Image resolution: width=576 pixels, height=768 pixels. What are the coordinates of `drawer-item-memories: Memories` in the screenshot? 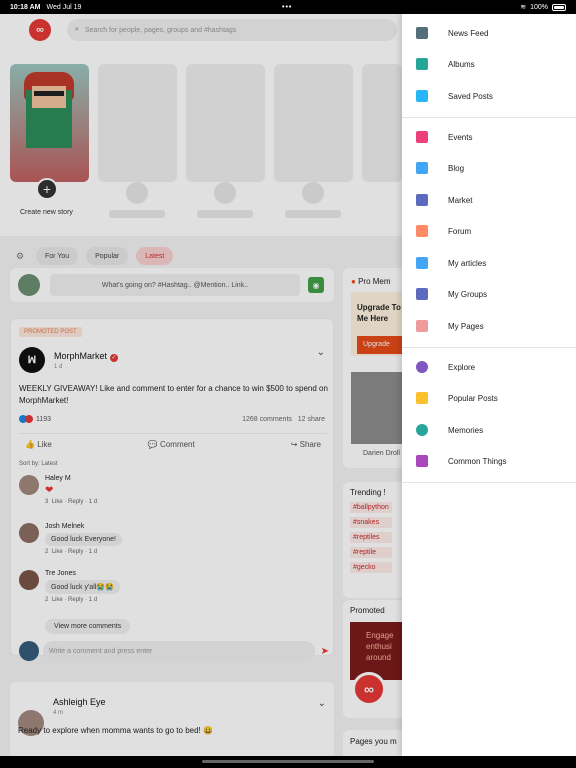 It's located at (489, 430).